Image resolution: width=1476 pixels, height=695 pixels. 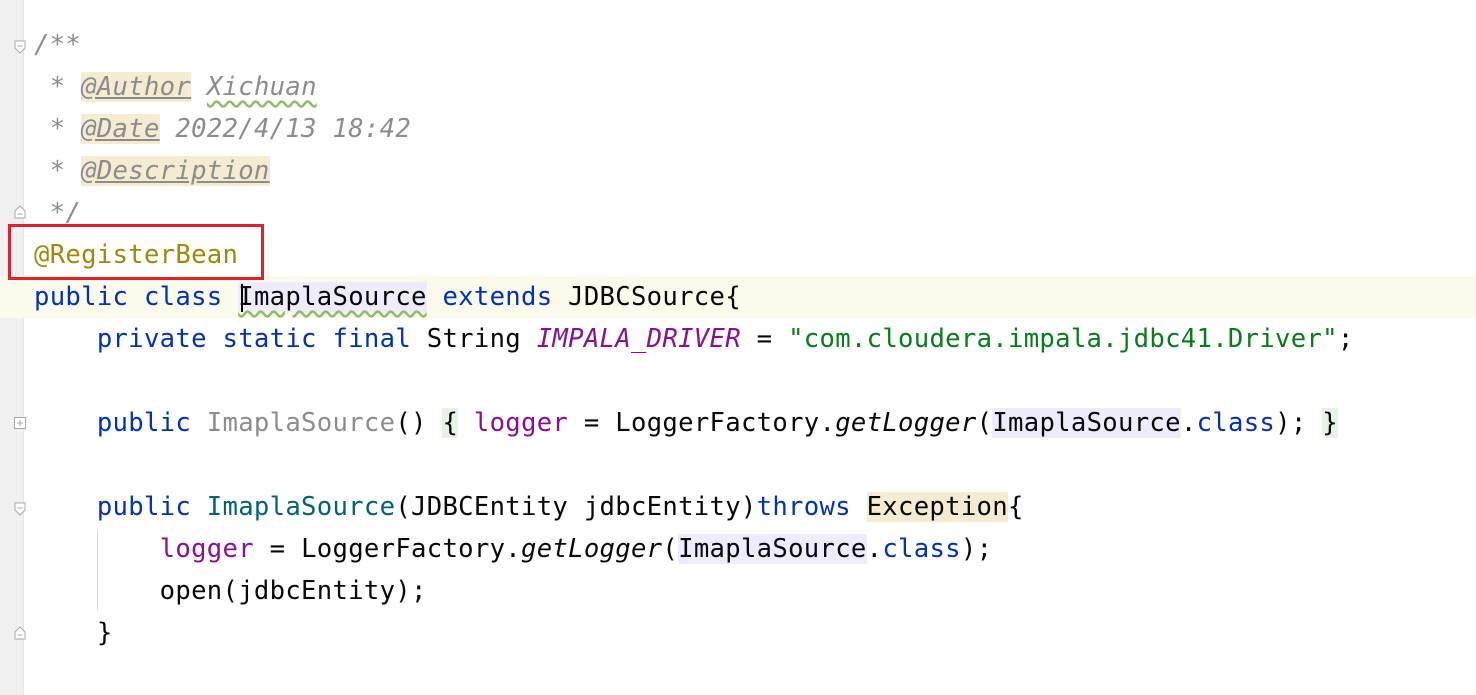 I want to click on code-line: /**, so click(x=694, y=45).